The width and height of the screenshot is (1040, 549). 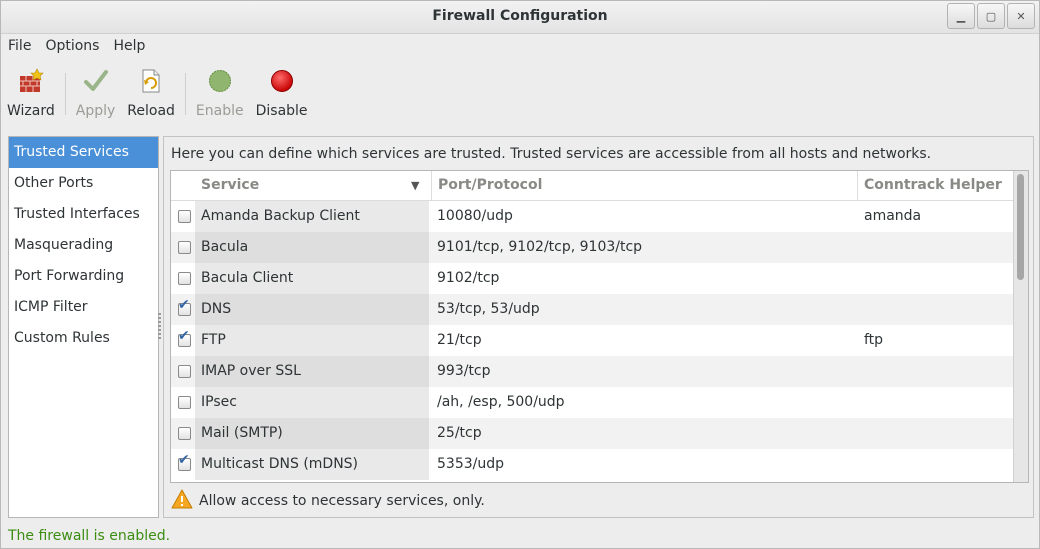 I want to click on maximize-icon: ▢, so click(x=991, y=16).